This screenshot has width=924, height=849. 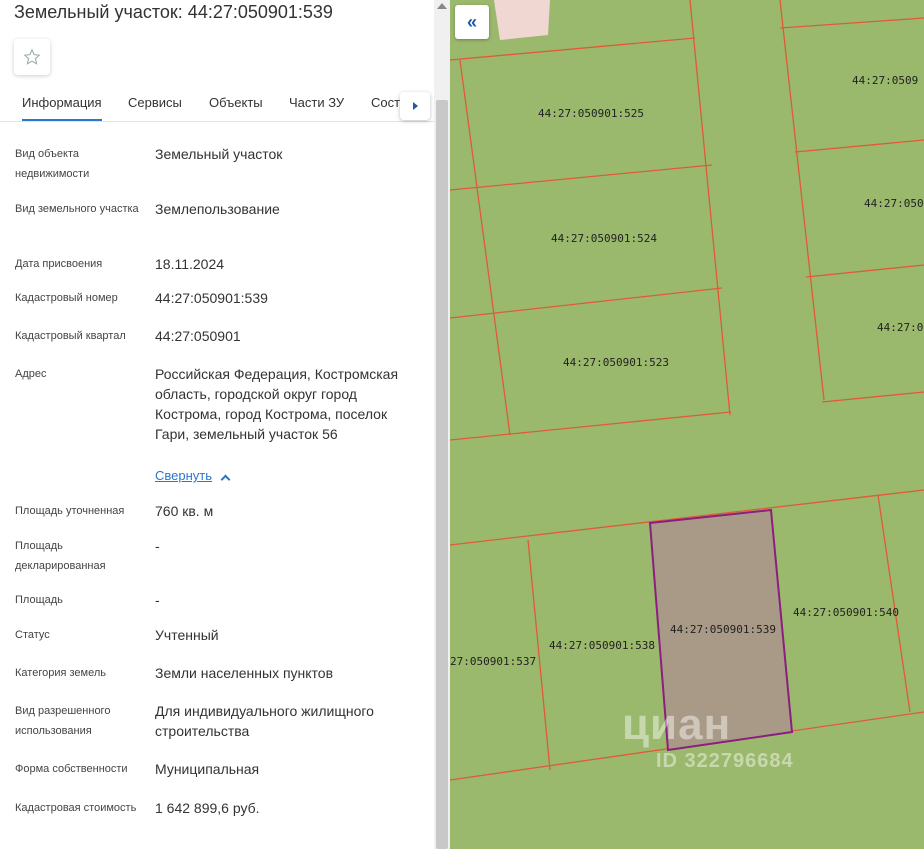 What do you see at coordinates (442, 474) in the screenshot?
I see `scroll-thumb` at bounding box center [442, 474].